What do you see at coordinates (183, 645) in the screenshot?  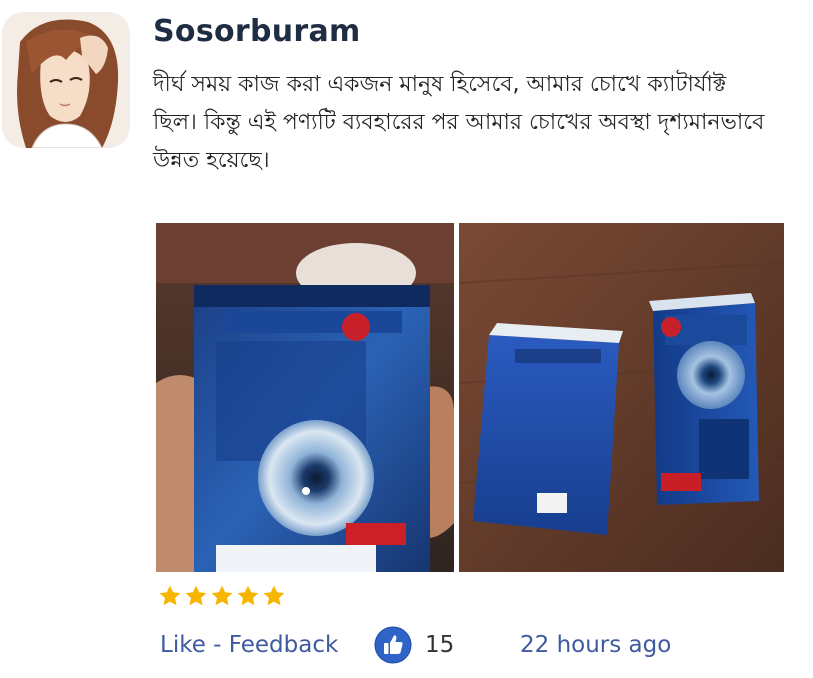 I see `like-link: Like` at bounding box center [183, 645].